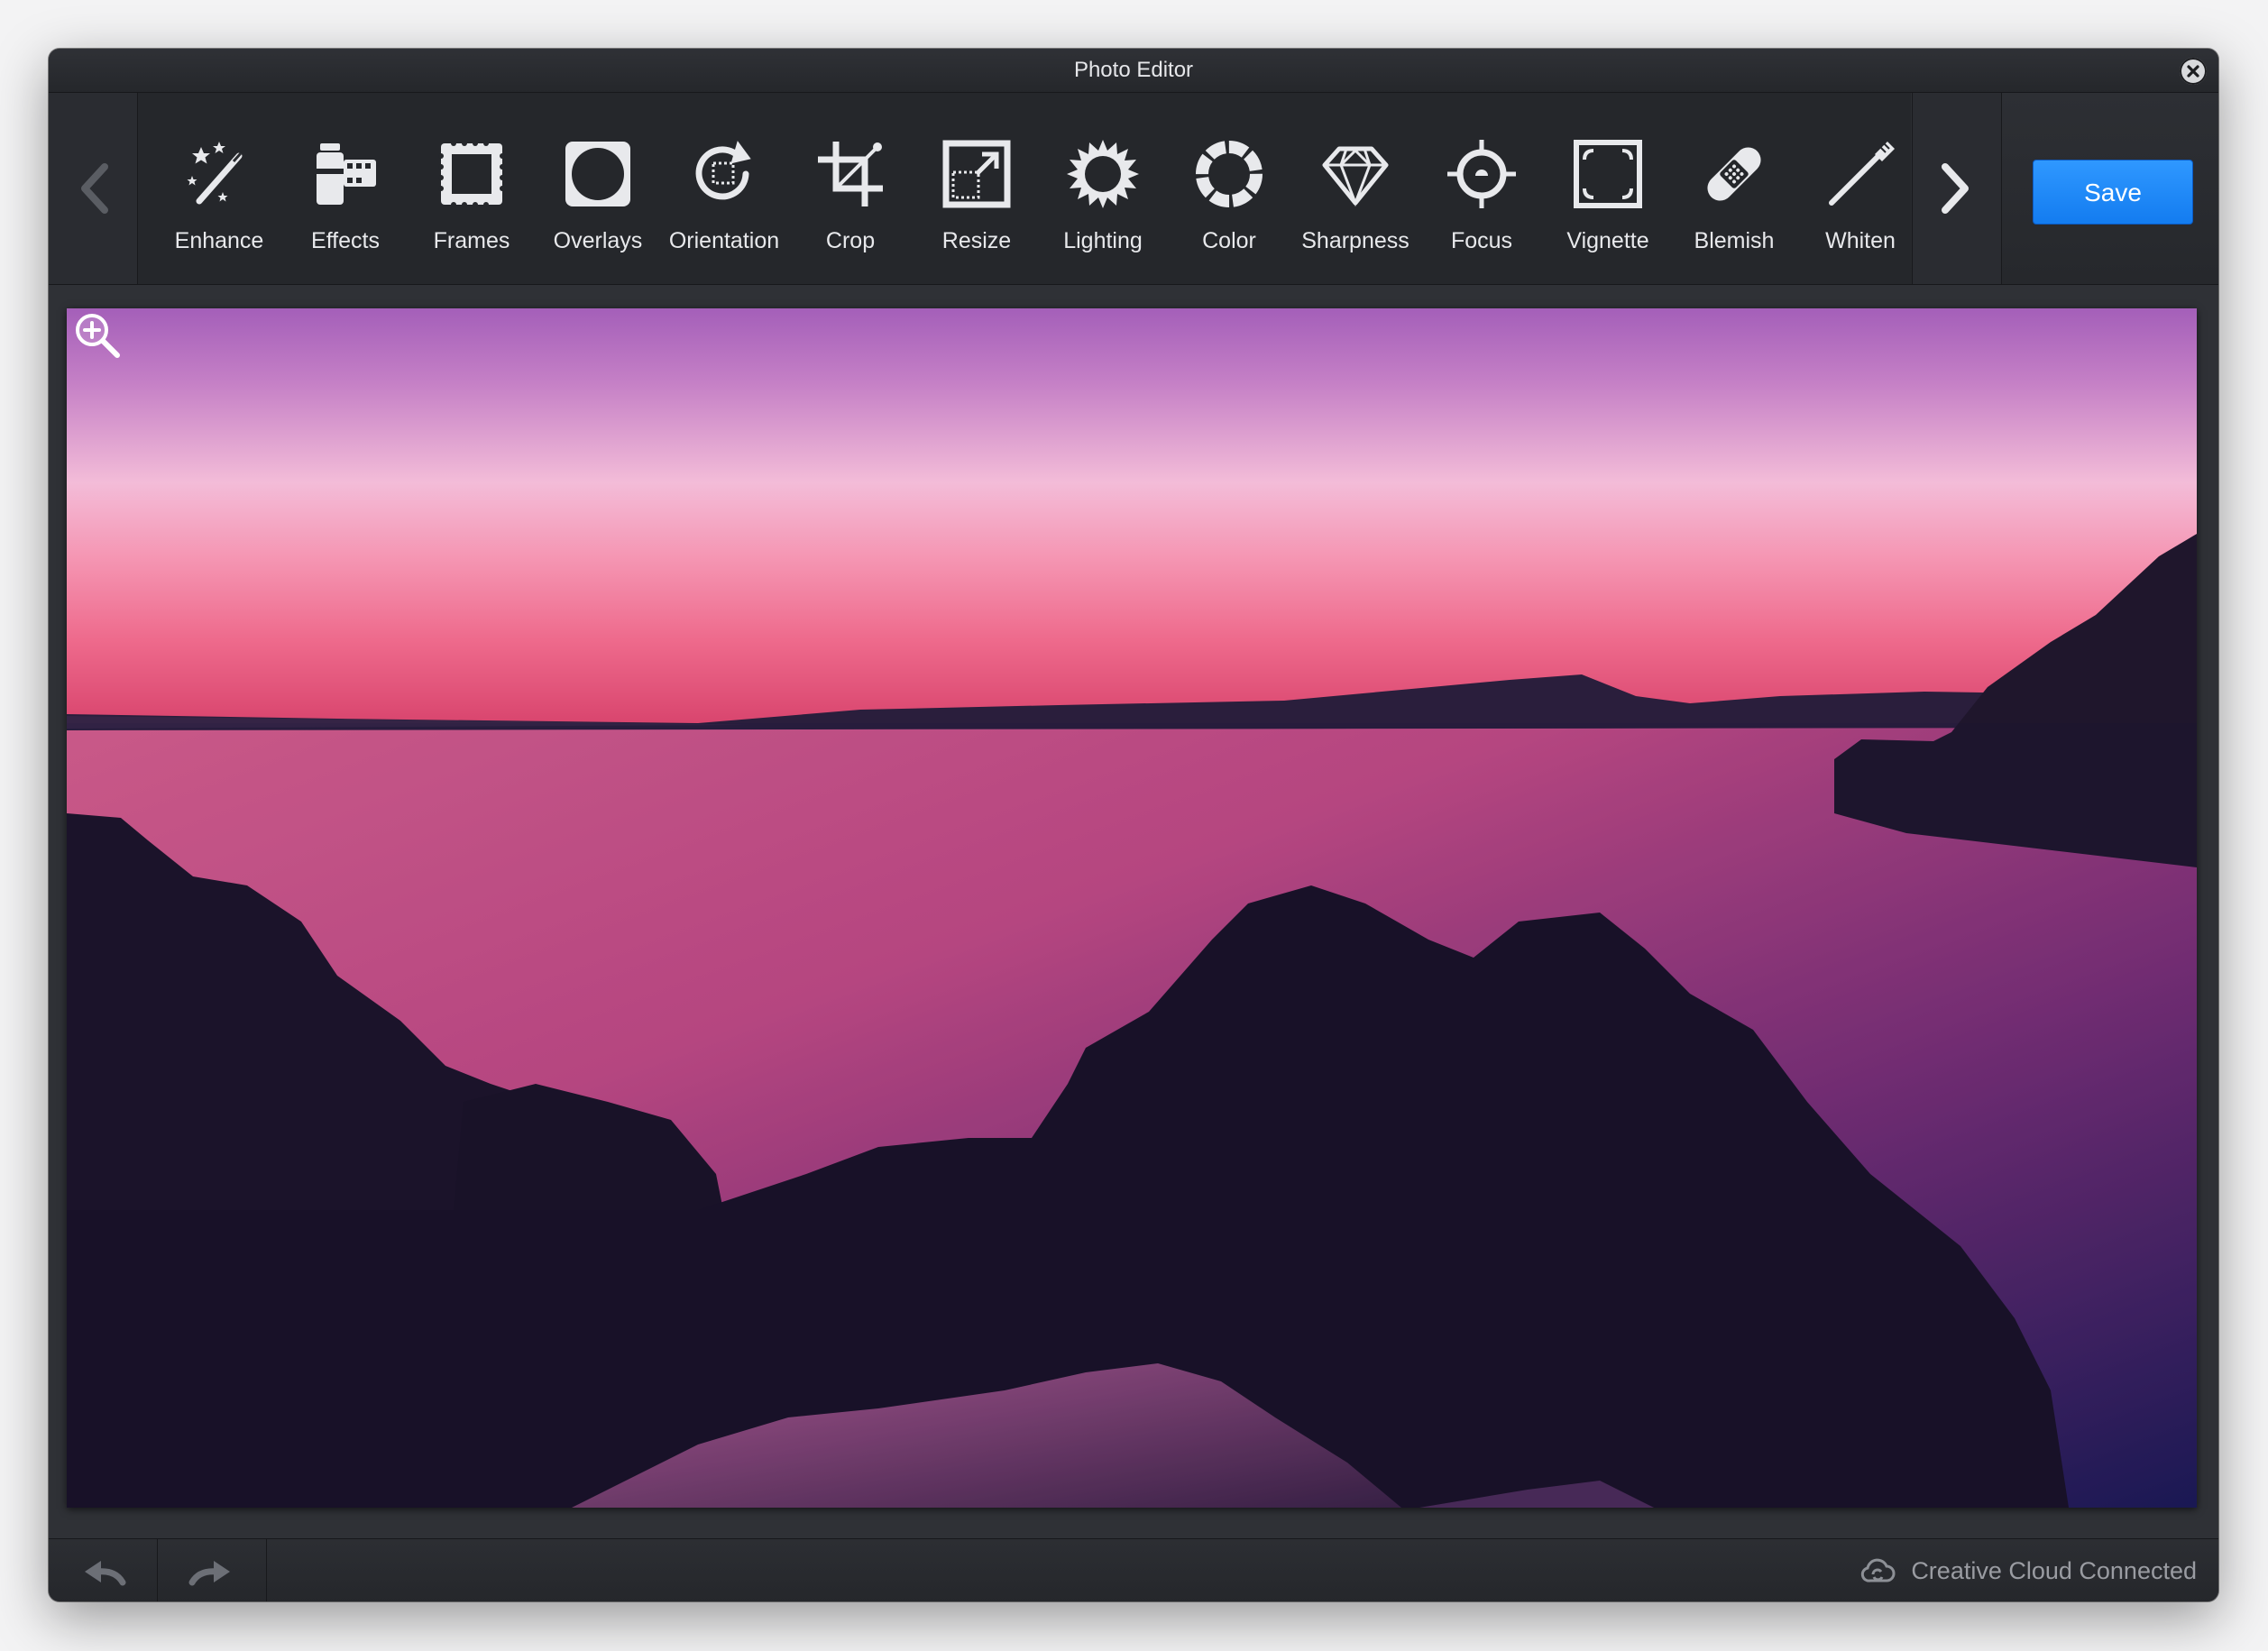 The height and width of the screenshot is (1651, 2268). Describe the element at coordinates (345, 240) in the screenshot. I see `tool-label: Effects` at that location.